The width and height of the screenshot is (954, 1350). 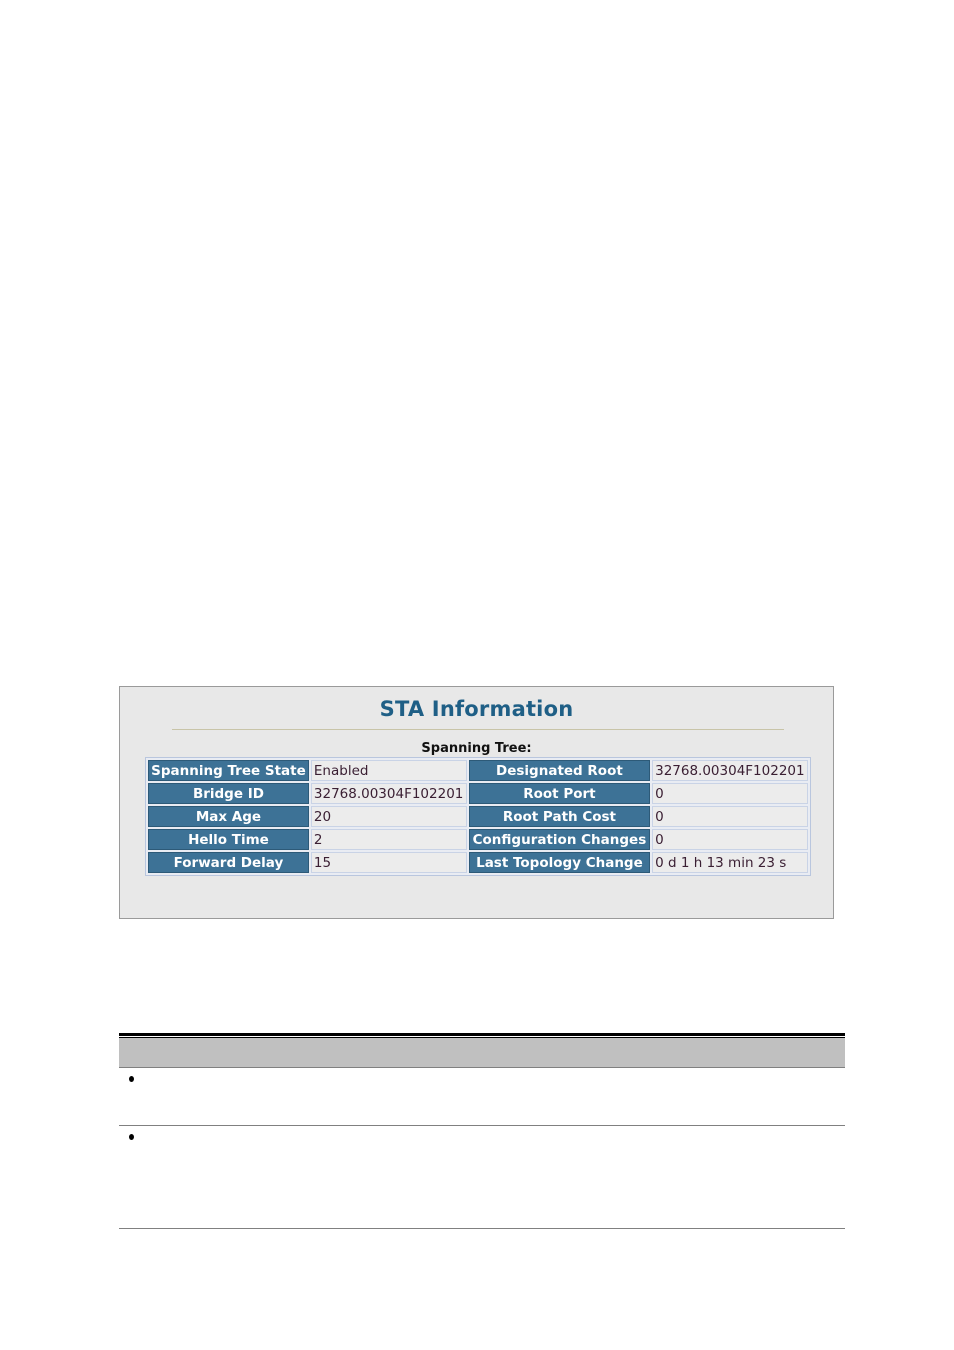 What do you see at coordinates (228, 793) in the screenshot?
I see `label-bridge-id: Bridge ID` at bounding box center [228, 793].